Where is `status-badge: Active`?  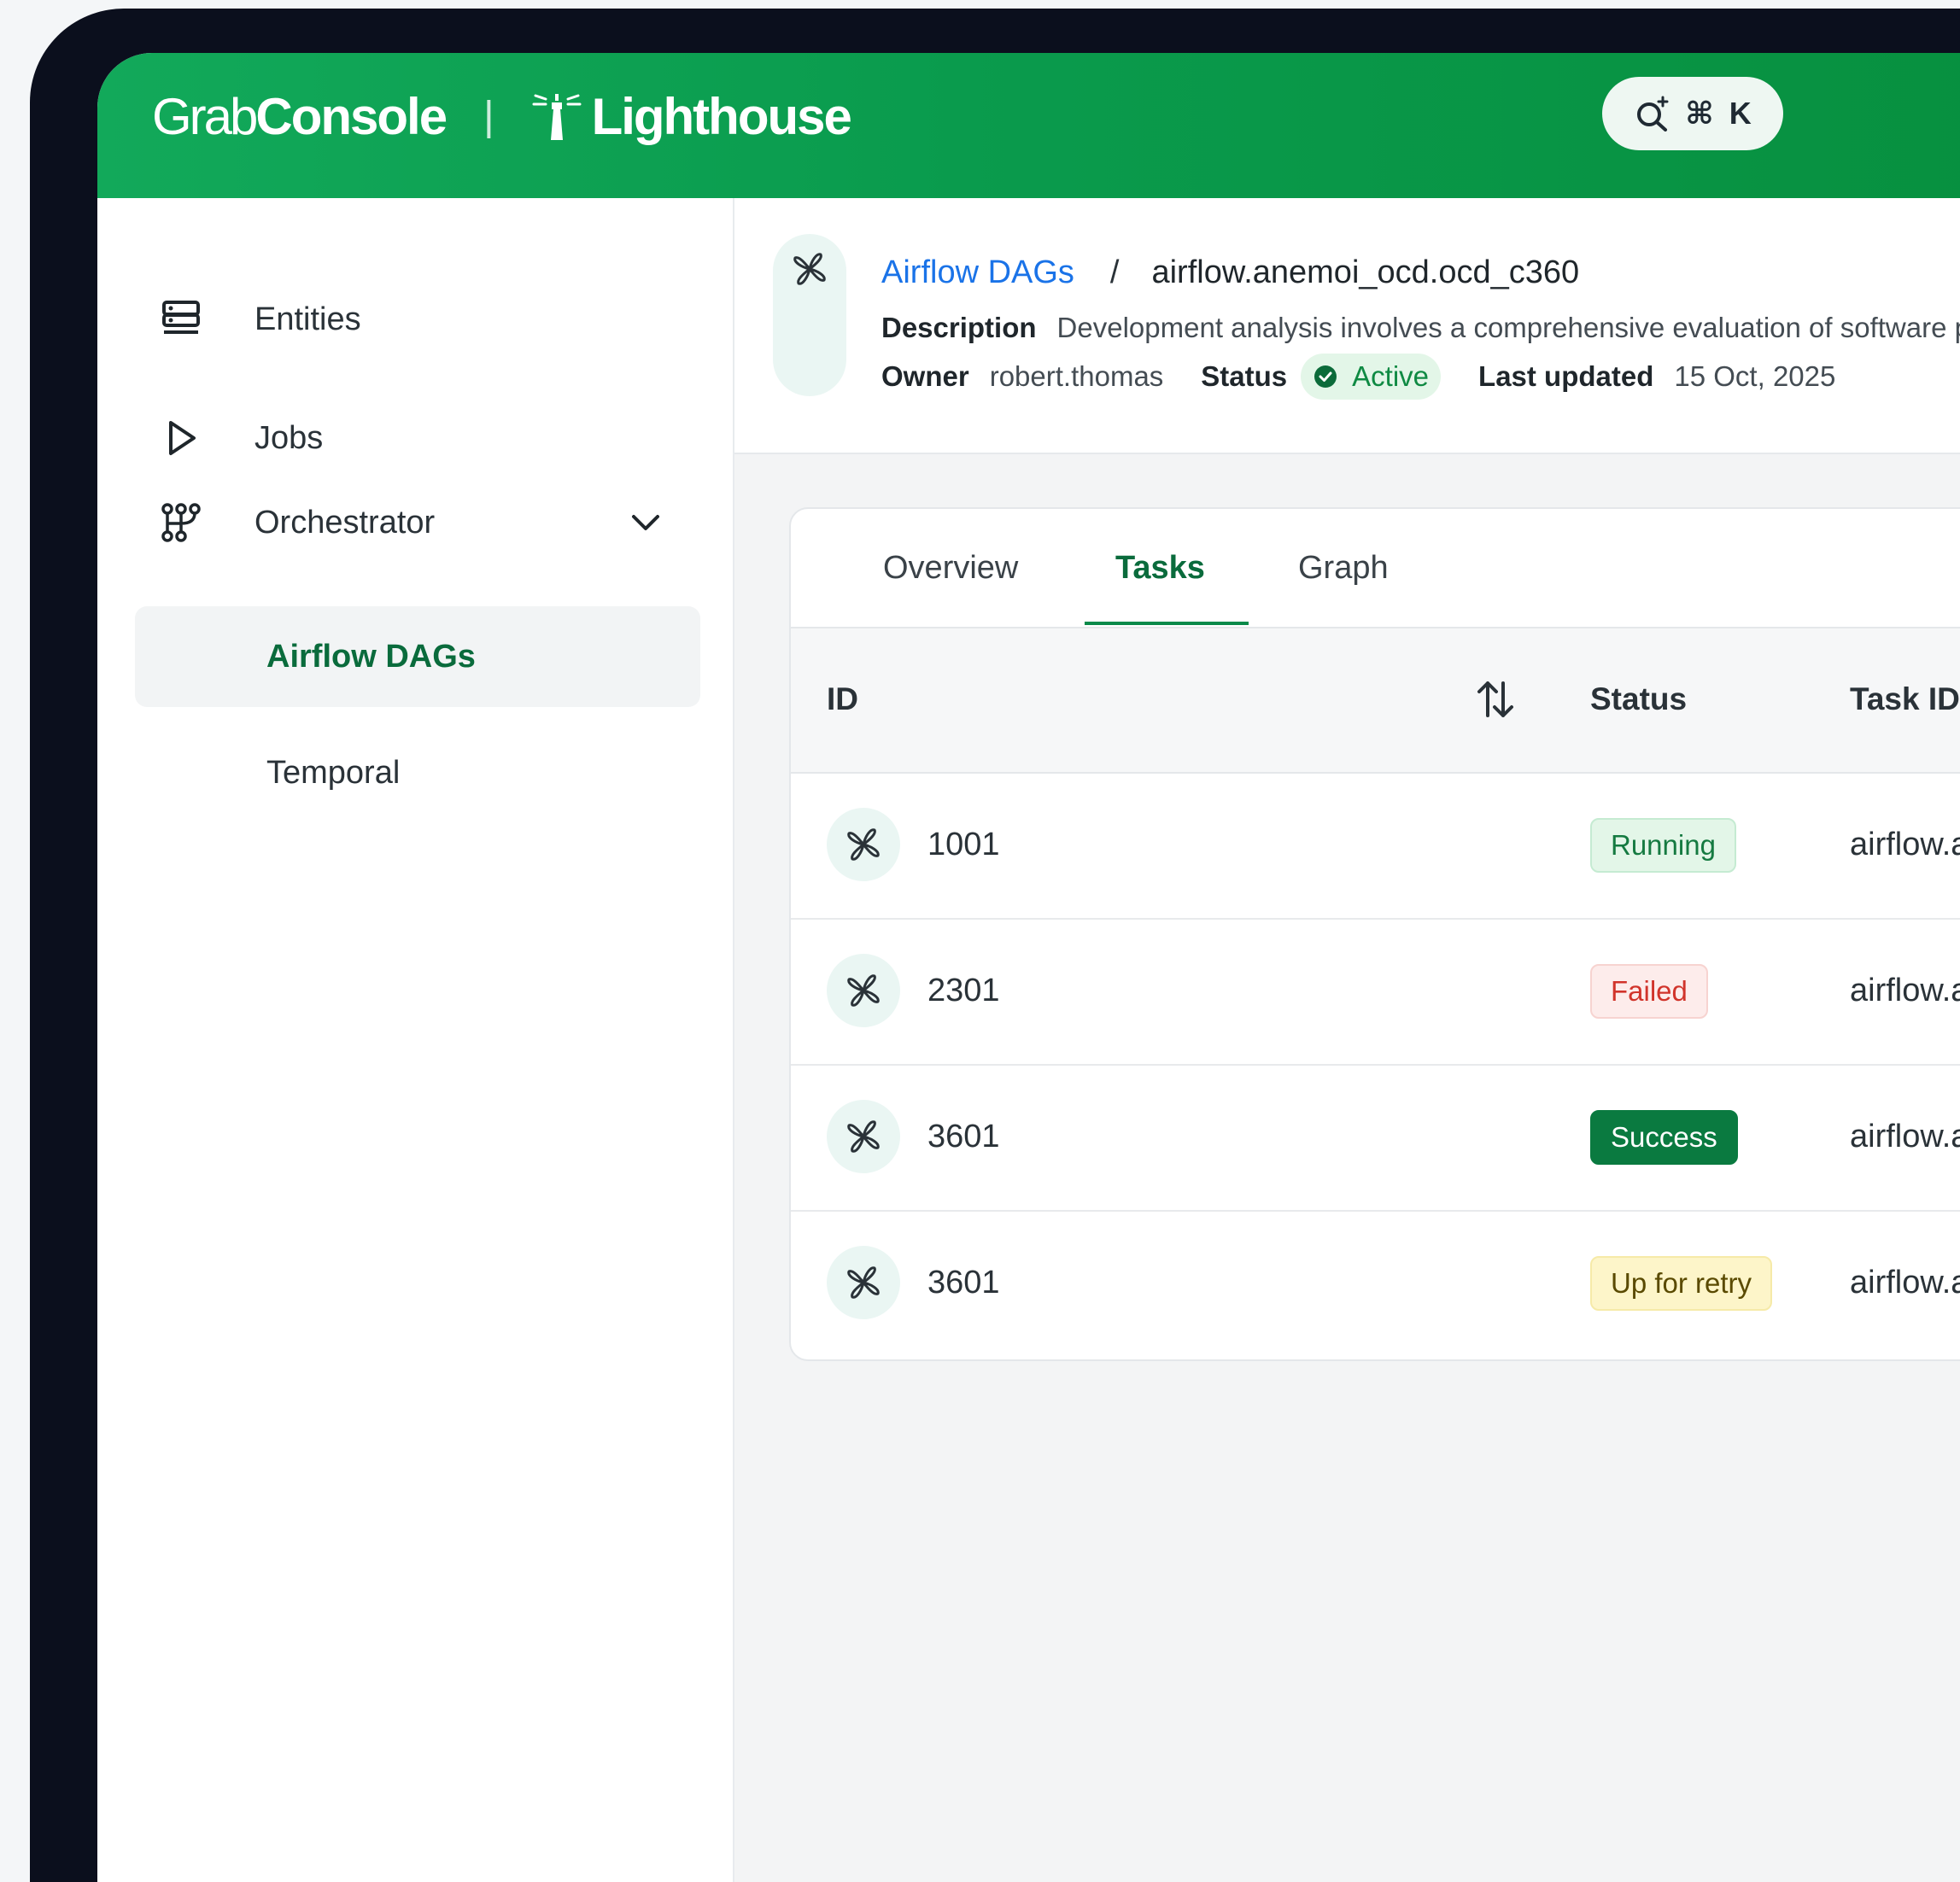 status-badge: Active is located at coordinates (1371, 377).